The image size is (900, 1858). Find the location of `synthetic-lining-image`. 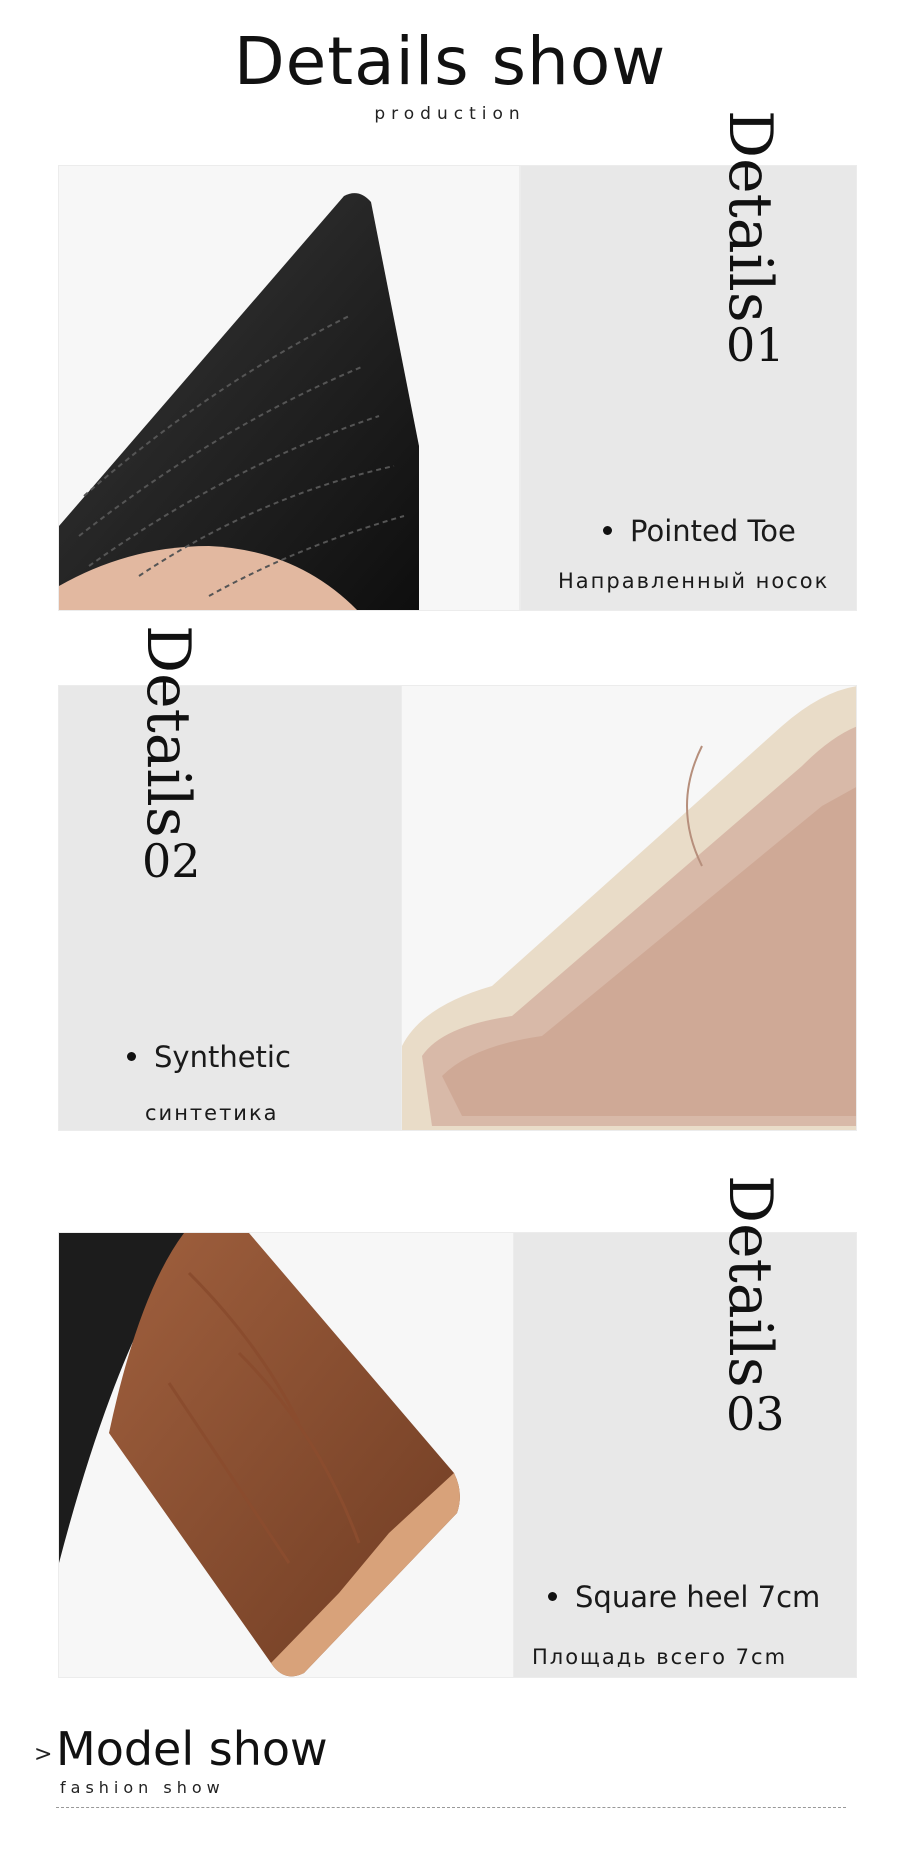

synthetic-lining-image is located at coordinates (629, 908).